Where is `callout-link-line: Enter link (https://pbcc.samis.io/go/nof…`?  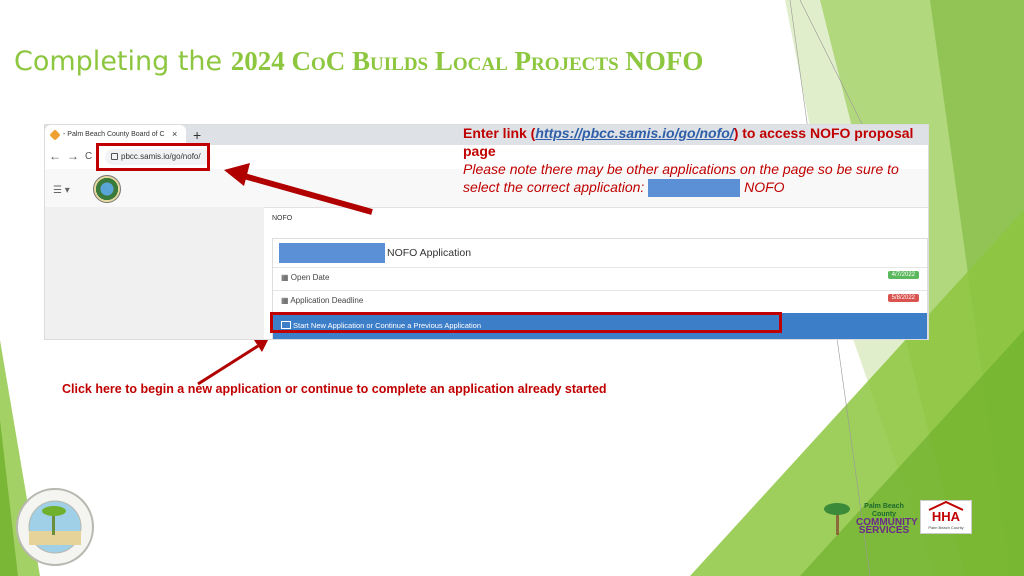
callout-link-line: Enter link (https://pbcc.samis.io/go/nof… is located at coordinates (698, 142).